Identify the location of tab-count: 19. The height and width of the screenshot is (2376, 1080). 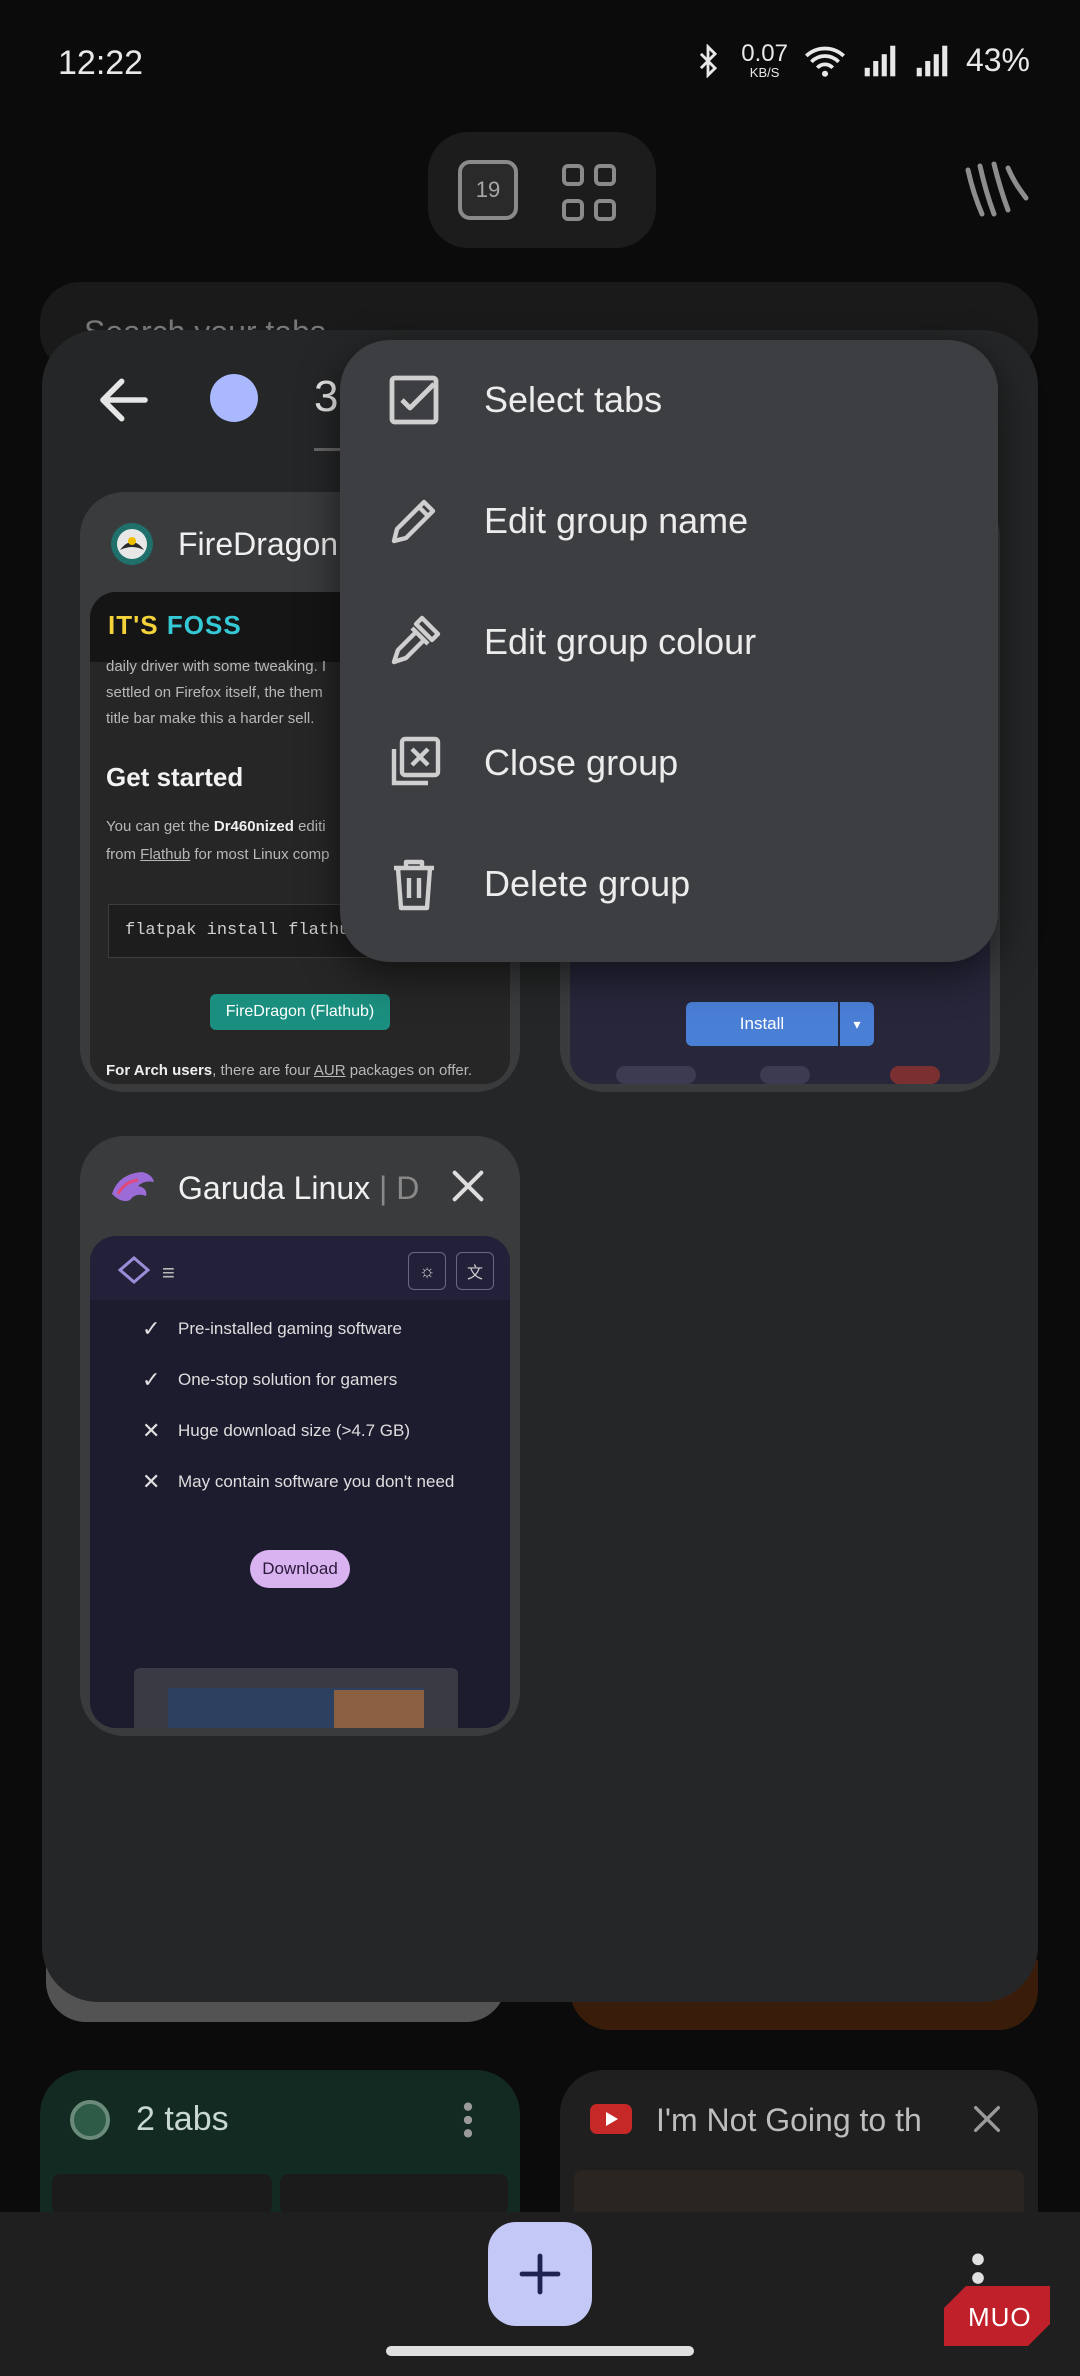
(488, 189).